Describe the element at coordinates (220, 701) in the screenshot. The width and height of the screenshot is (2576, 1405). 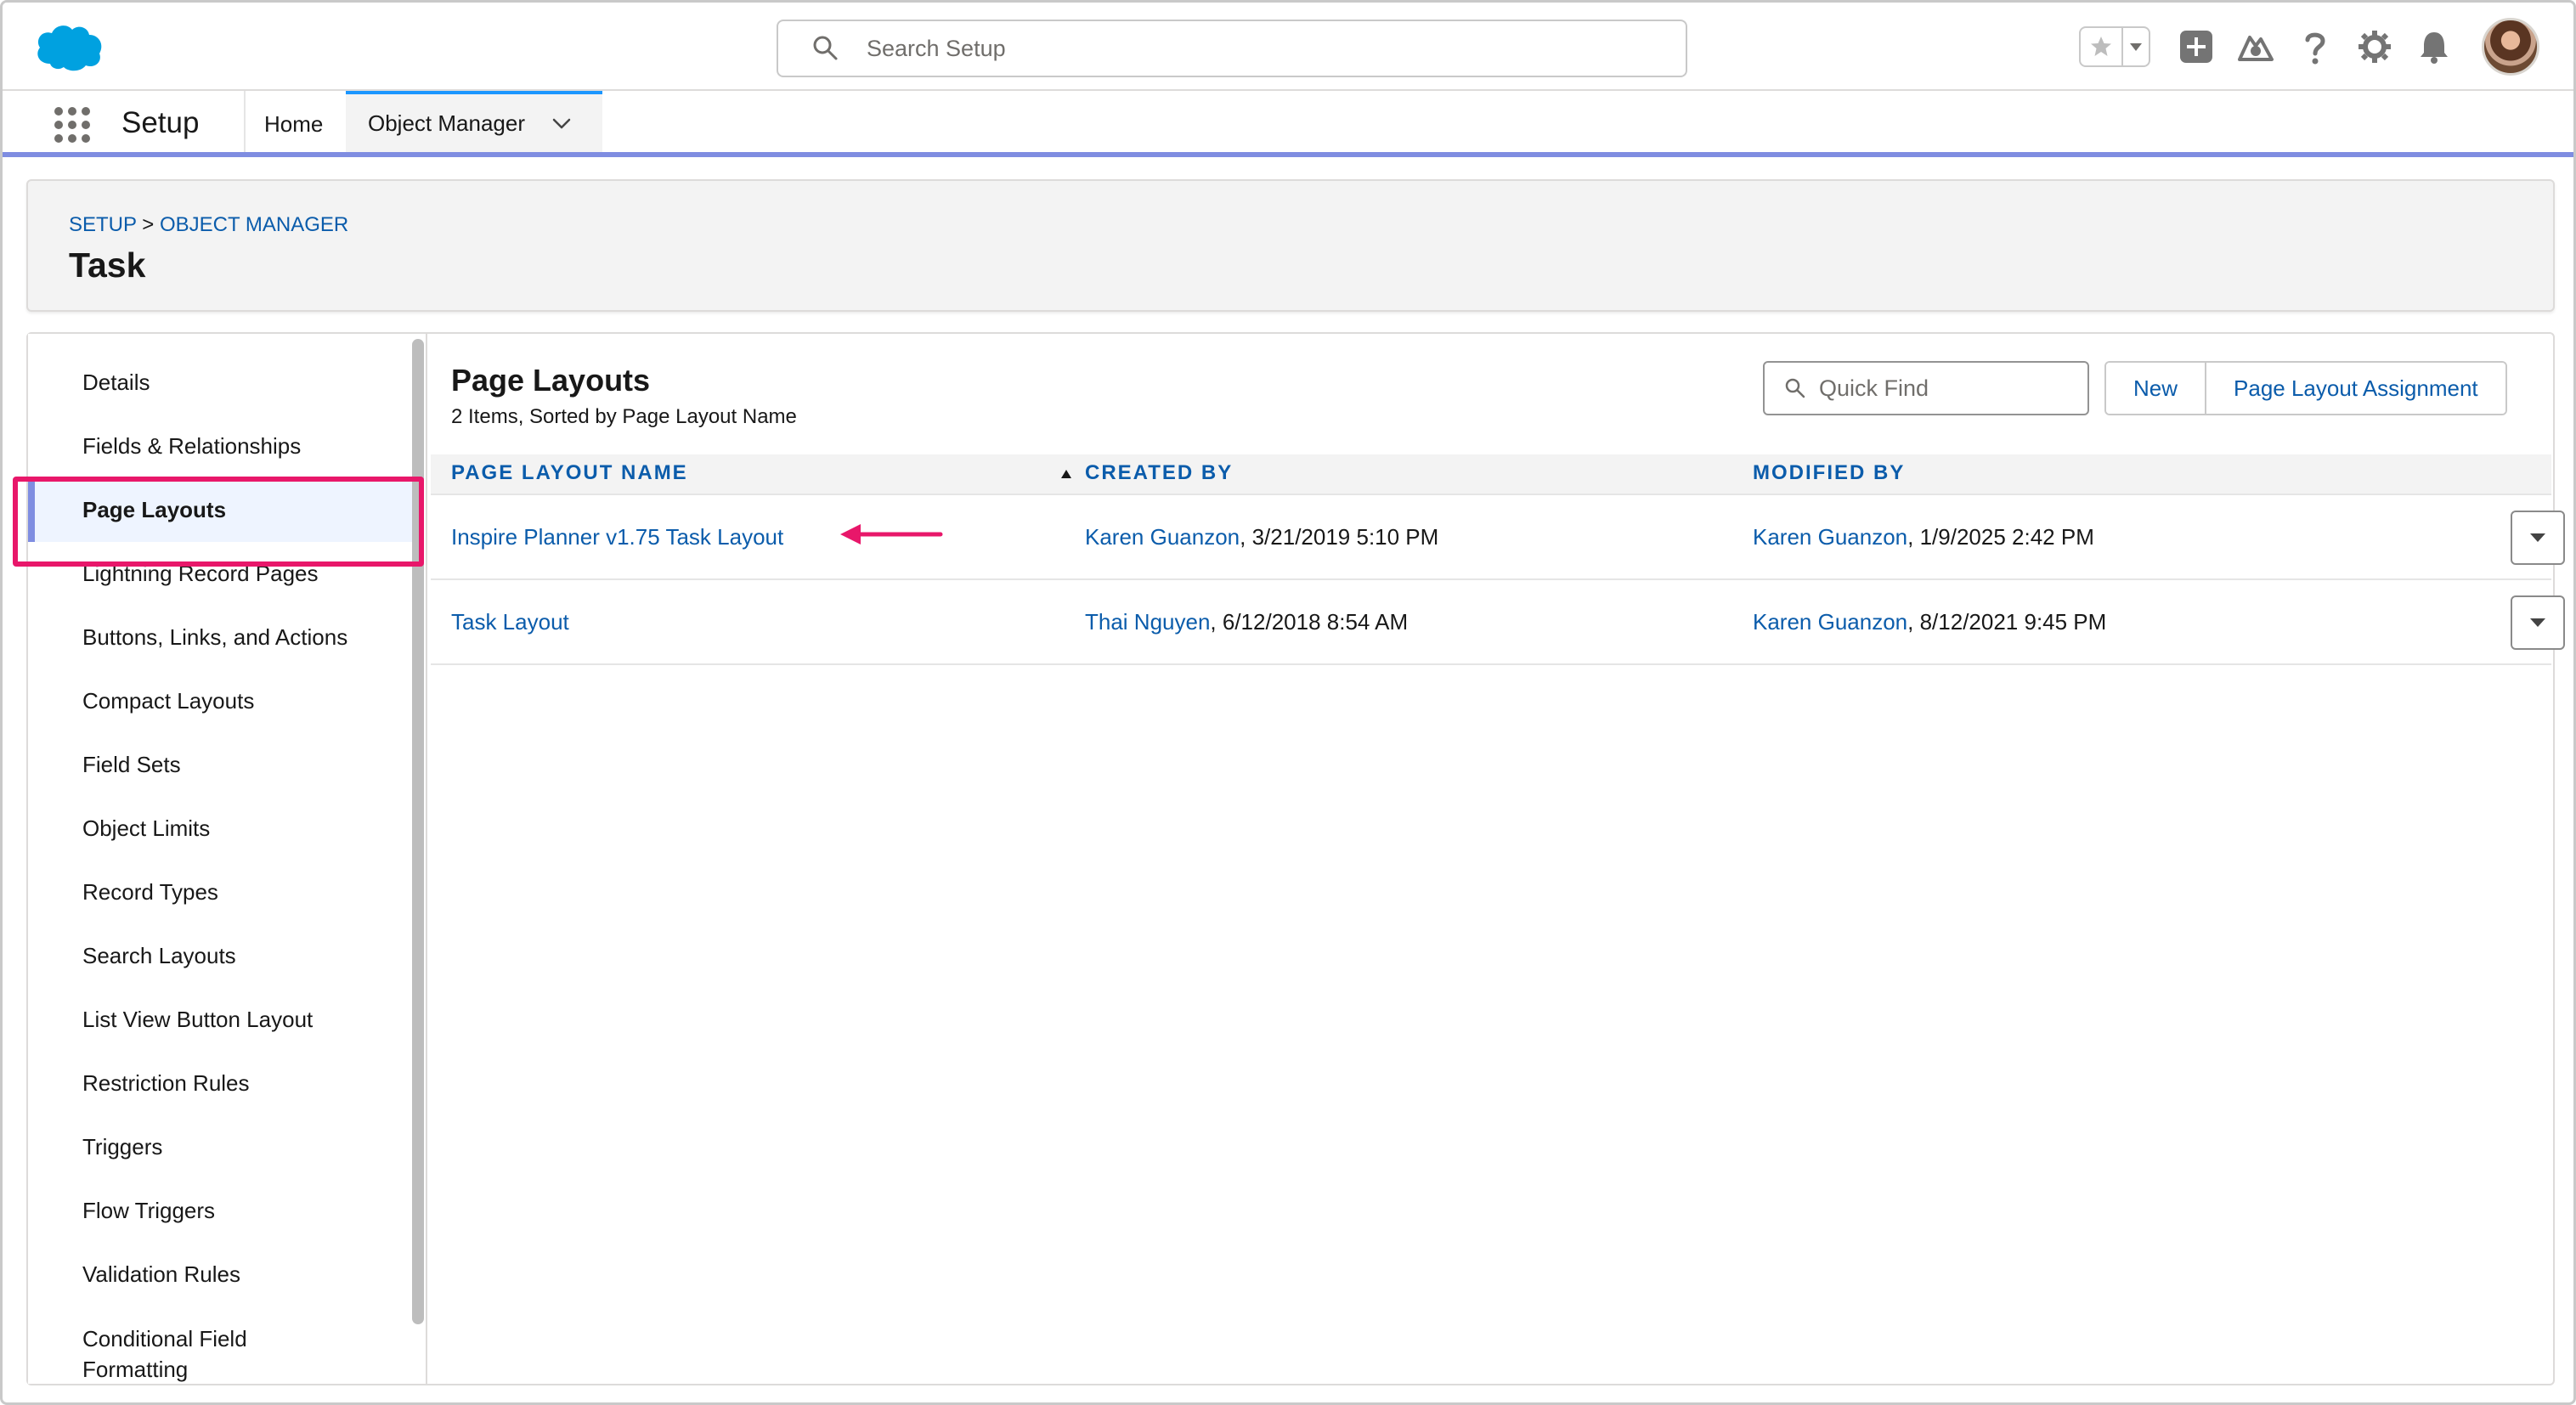
I see `sidebar-item-compact-layouts: Compact Layouts` at that location.